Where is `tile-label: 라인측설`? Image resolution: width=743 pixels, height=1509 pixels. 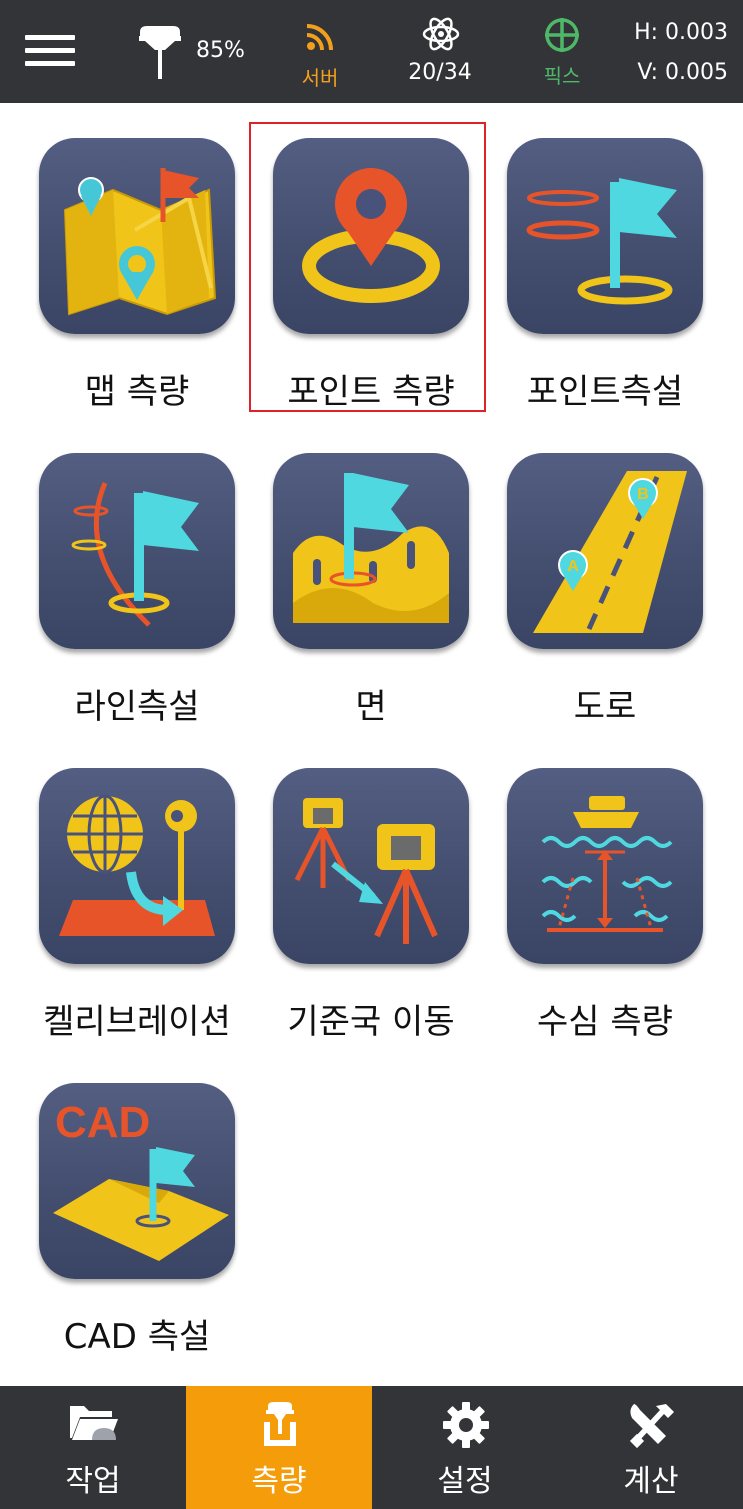 tile-label: 라인측설 is located at coordinates (137, 707).